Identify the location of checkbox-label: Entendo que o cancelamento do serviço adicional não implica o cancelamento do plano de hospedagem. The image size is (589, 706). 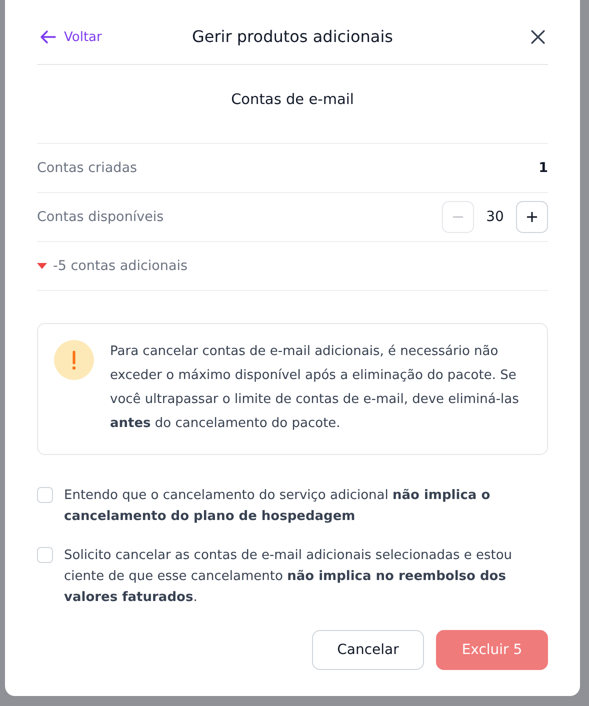
(278, 506).